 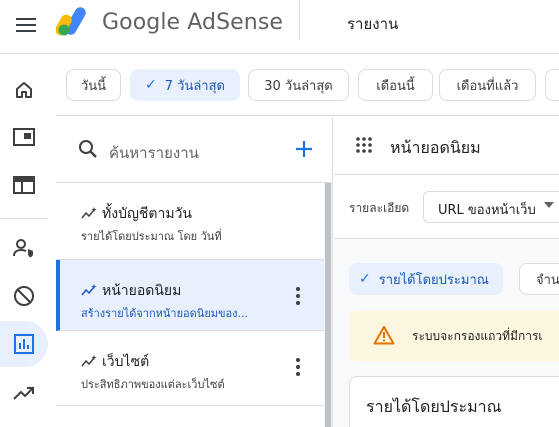 I want to click on metric-chip-estimated-earnings: ✓ รายได้โดยประมาณ, so click(x=426, y=279).